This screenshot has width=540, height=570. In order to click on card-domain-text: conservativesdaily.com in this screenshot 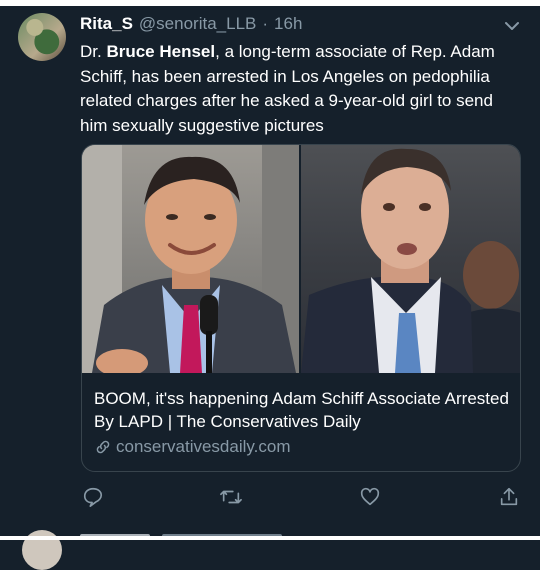, I will do `click(203, 446)`.